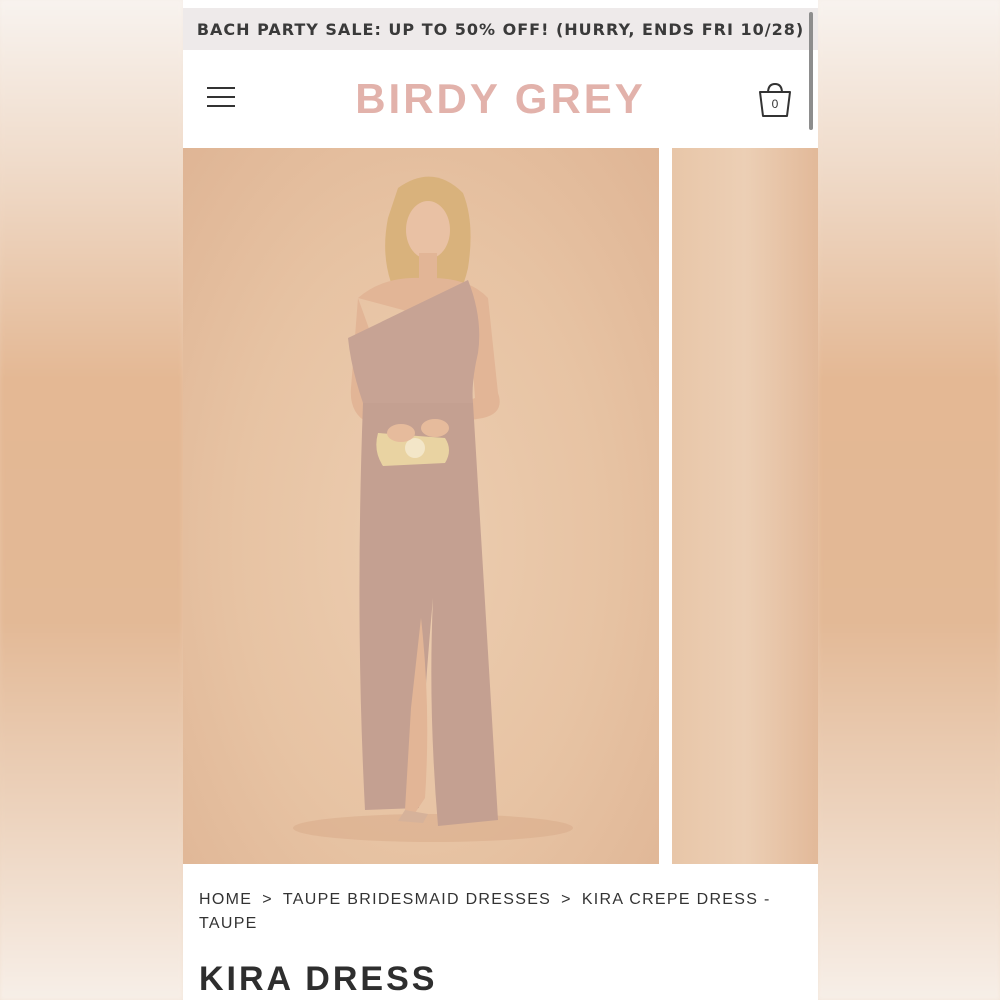 The height and width of the screenshot is (1000, 1000). Describe the element at coordinates (225, 899) in the screenshot. I see `breadcrumb-home: HOME` at that location.